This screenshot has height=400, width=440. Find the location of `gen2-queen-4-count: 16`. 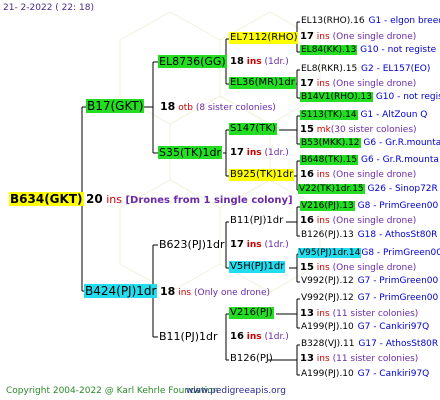

gen2-queen-4-count: 16 is located at coordinates (237, 336).